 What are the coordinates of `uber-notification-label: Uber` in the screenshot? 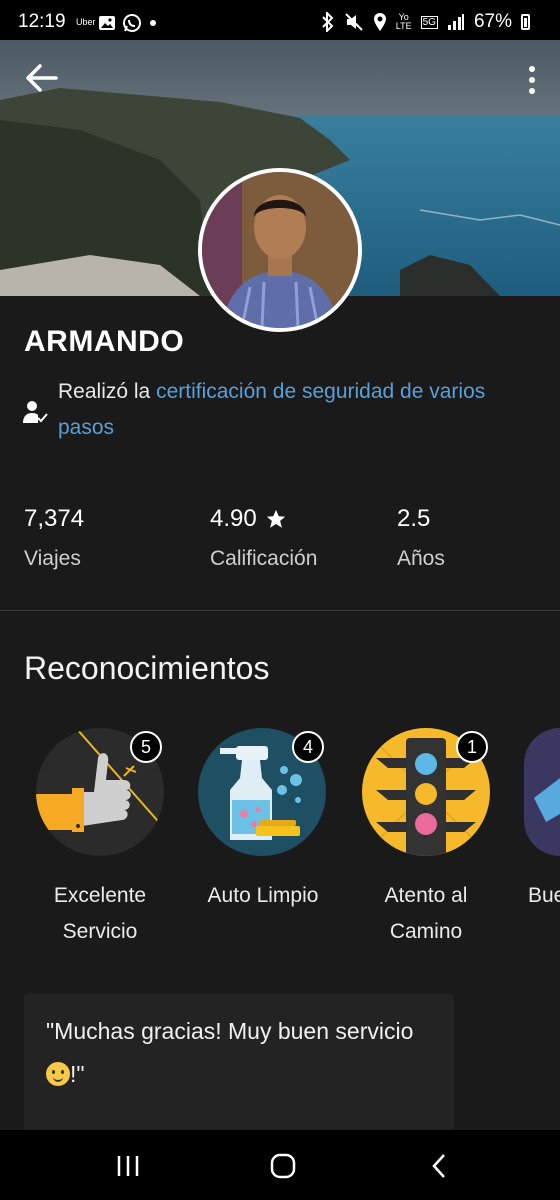 It's located at (86, 22).